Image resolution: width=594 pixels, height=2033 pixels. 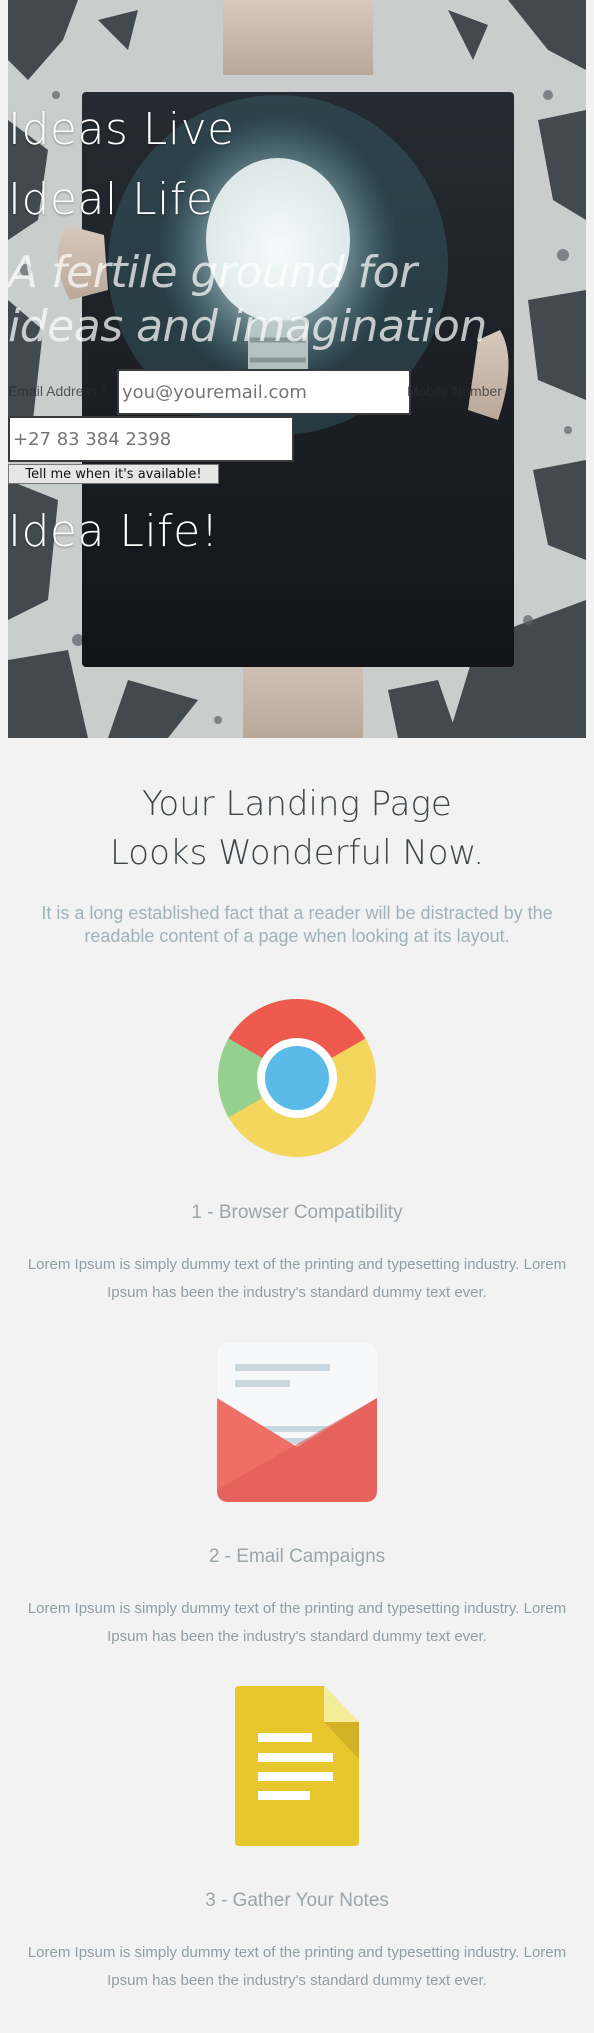 What do you see at coordinates (297, 829) in the screenshot?
I see `section-title: Your Landing Page Looks Wonderful Now.` at bounding box center [297, 829].